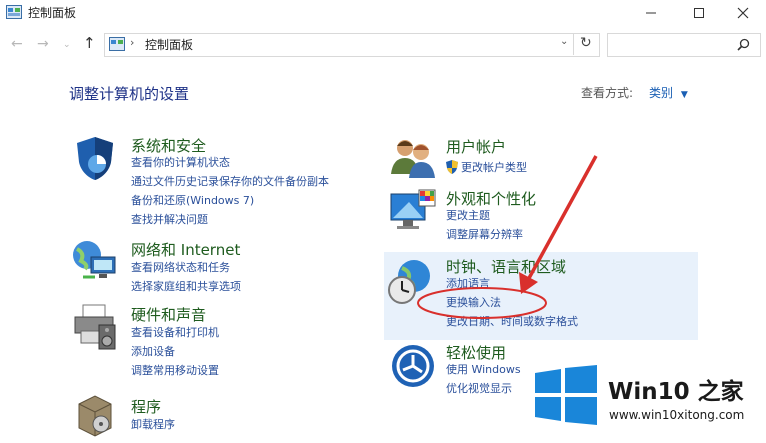 Image resolution: width=766 pixels, height=443 pixels. What do you see at coordinates (117, 44) in the screenshot?
I see `address-control-panel-icon` at bounding box center [117, 44].